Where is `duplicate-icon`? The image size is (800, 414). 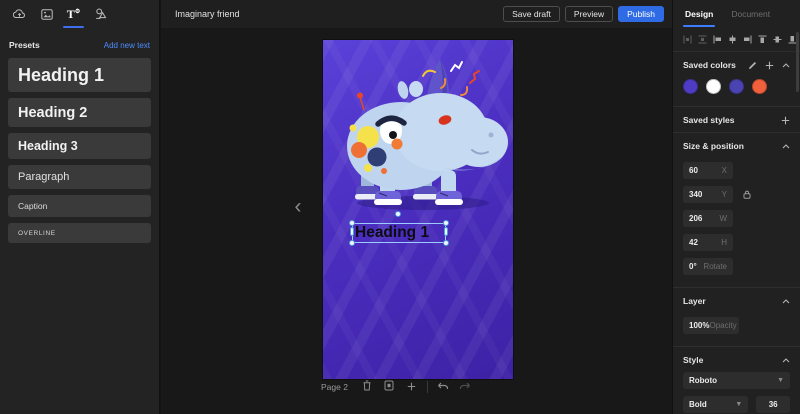
duplicate-icon is located at coordinates (389, 387).